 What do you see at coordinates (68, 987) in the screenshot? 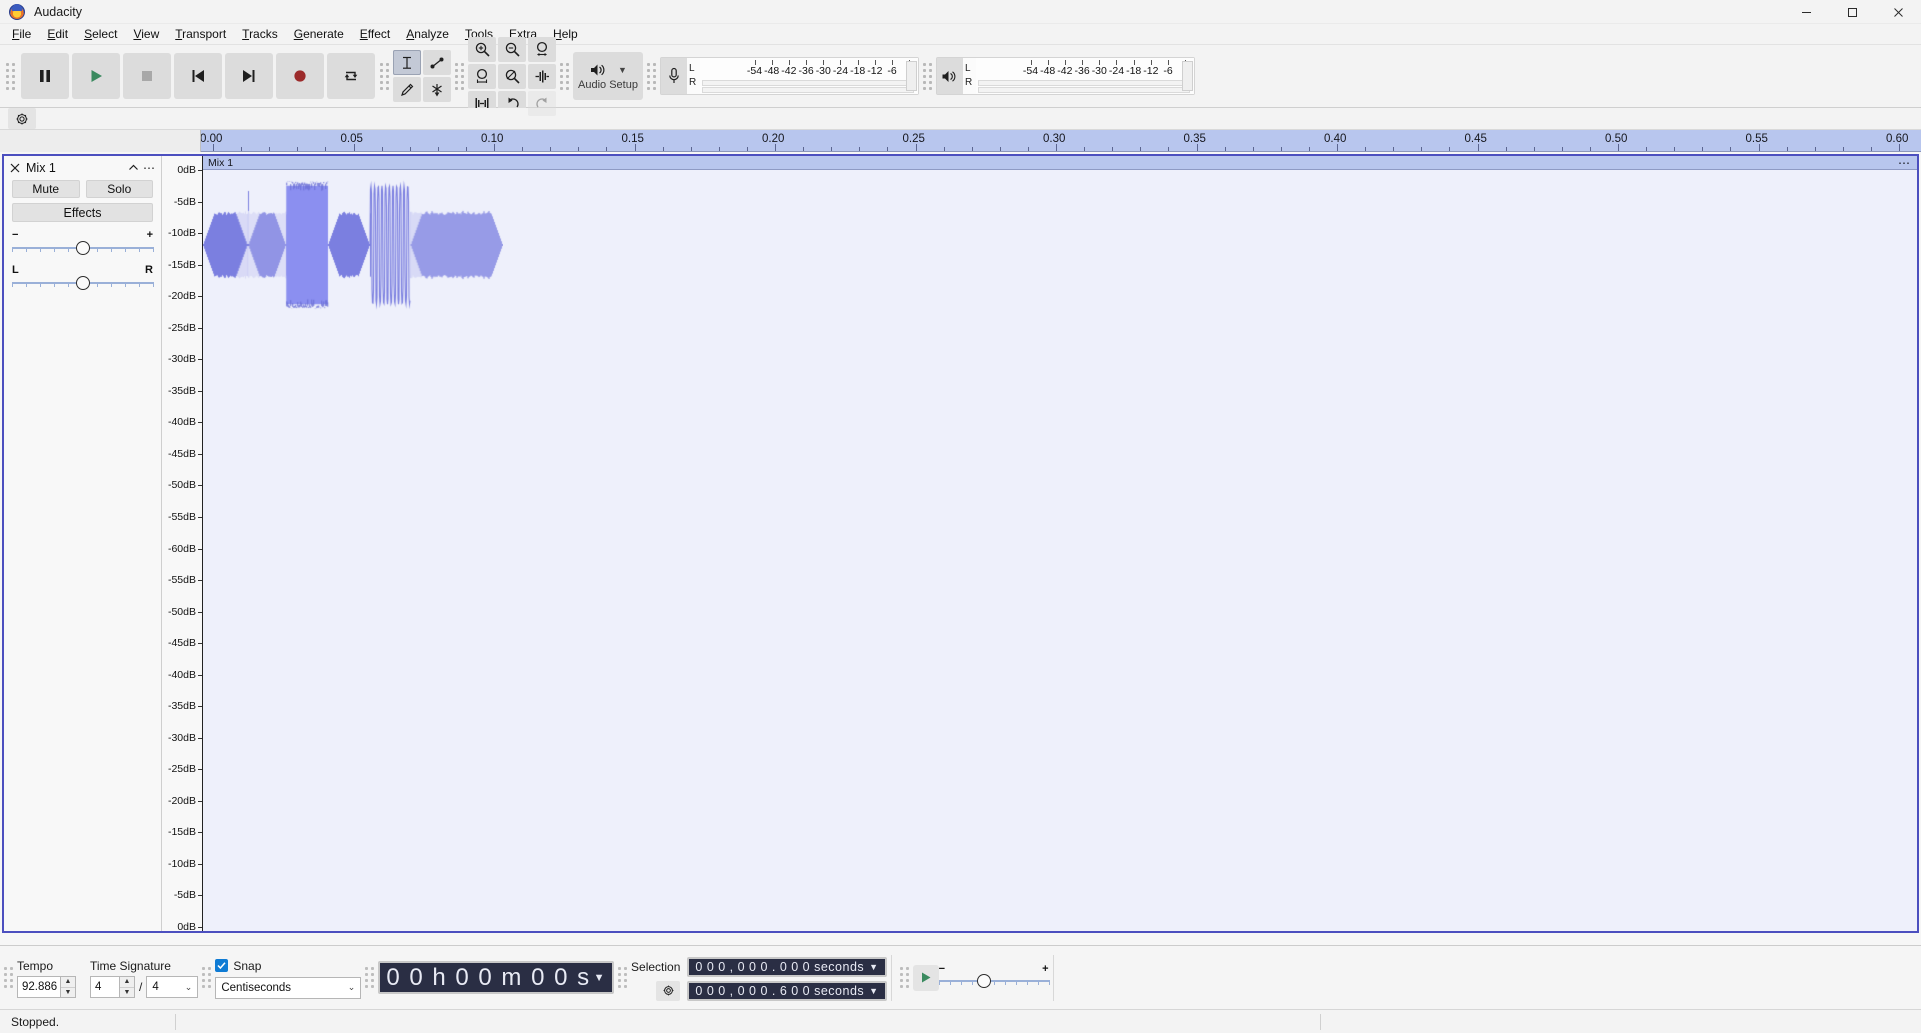
I see `tempo-stepper: ▲ ▼` at bounding box center [68, 987].